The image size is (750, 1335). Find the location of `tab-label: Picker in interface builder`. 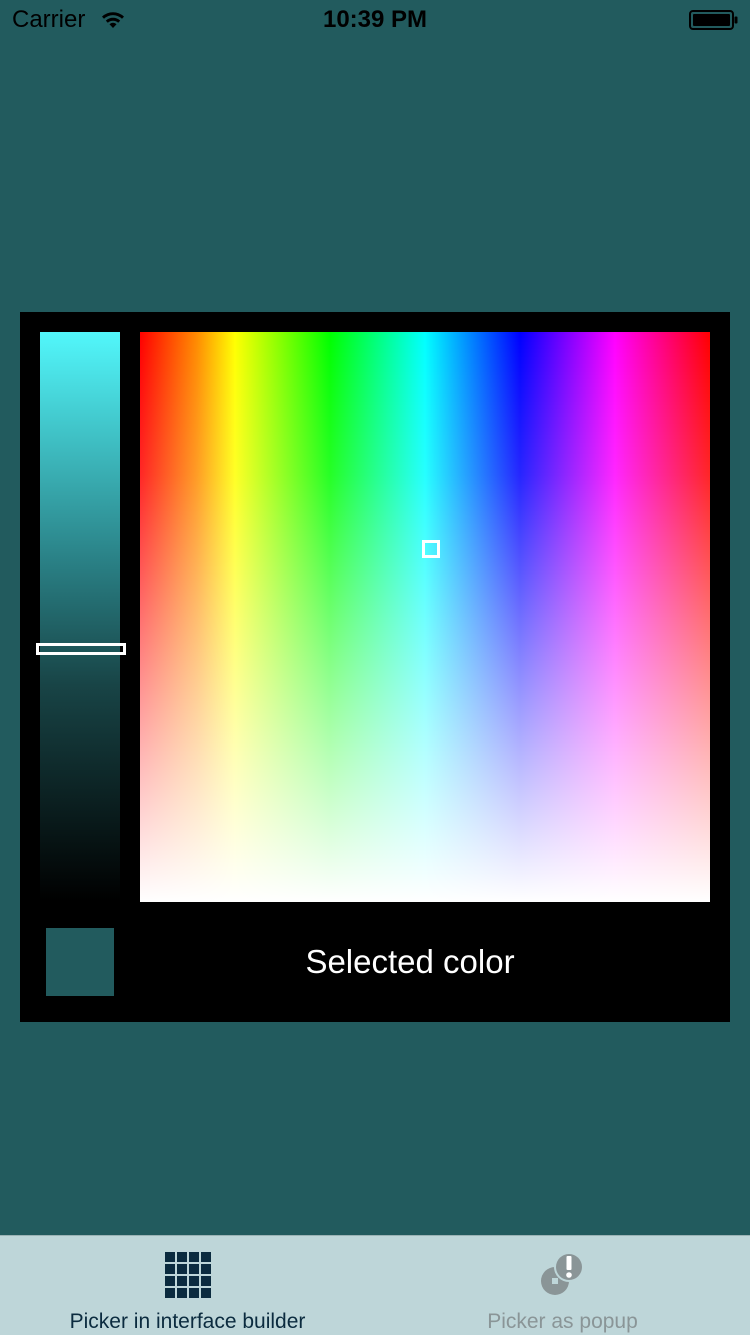

tab-label: Picker in interface builder is located at coordinates (187, 1321).